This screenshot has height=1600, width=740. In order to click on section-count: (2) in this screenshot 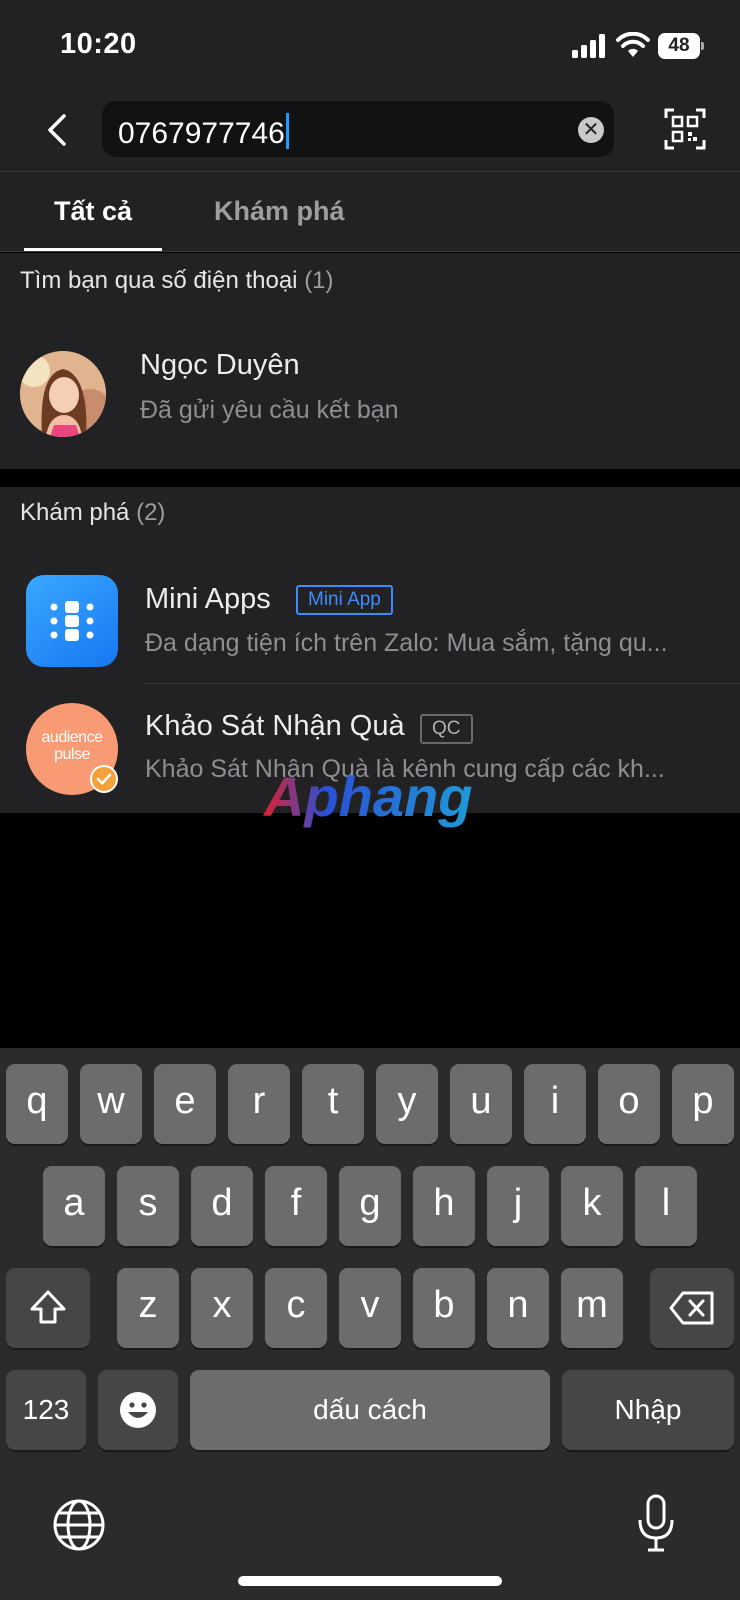, I will do `click(151, 512)`.